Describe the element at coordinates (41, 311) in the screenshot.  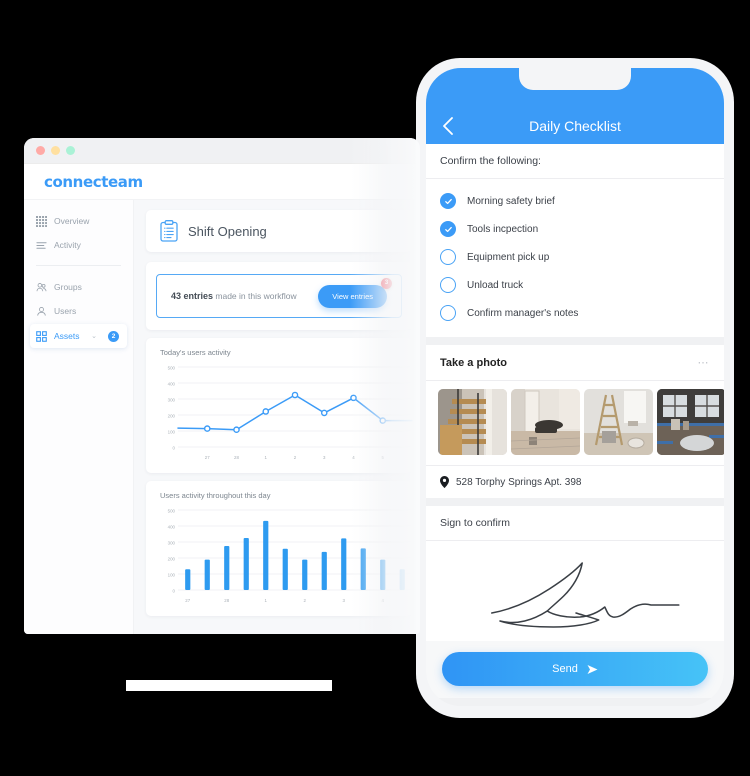
I see `user-icon` at that location.